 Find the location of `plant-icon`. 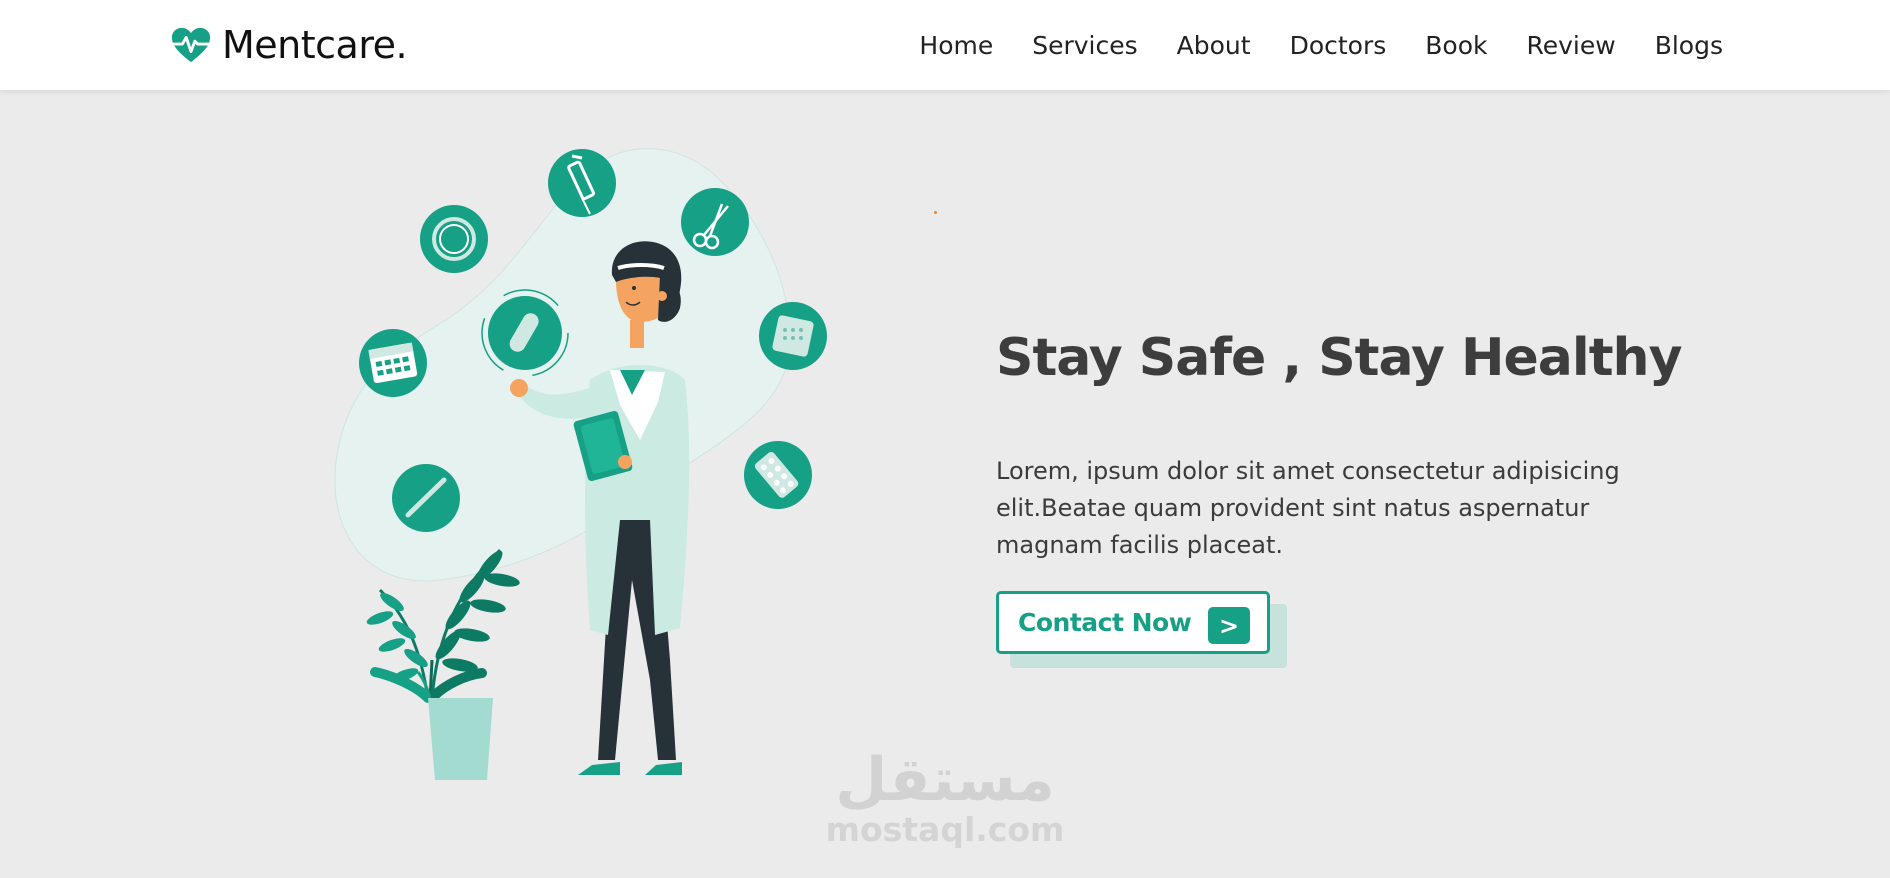

plant-icon is located at coordinates (443, 664).